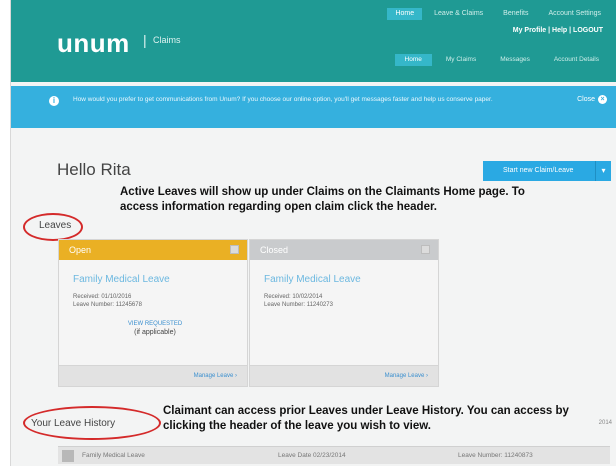  What do you see at coordinates (574, 14) in the screenshot?
I see `top-nav-account-settings: Account Settings` at bounding box center [574, 14].